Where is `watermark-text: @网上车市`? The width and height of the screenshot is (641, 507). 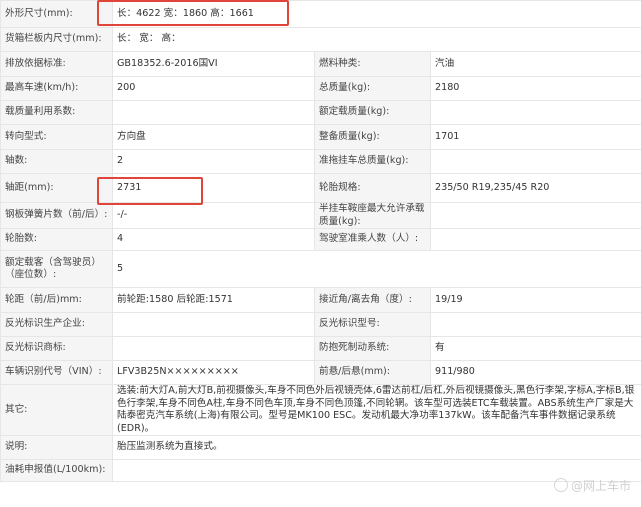
watermark-text: @网上车市 is located at coordinates (600, 486).